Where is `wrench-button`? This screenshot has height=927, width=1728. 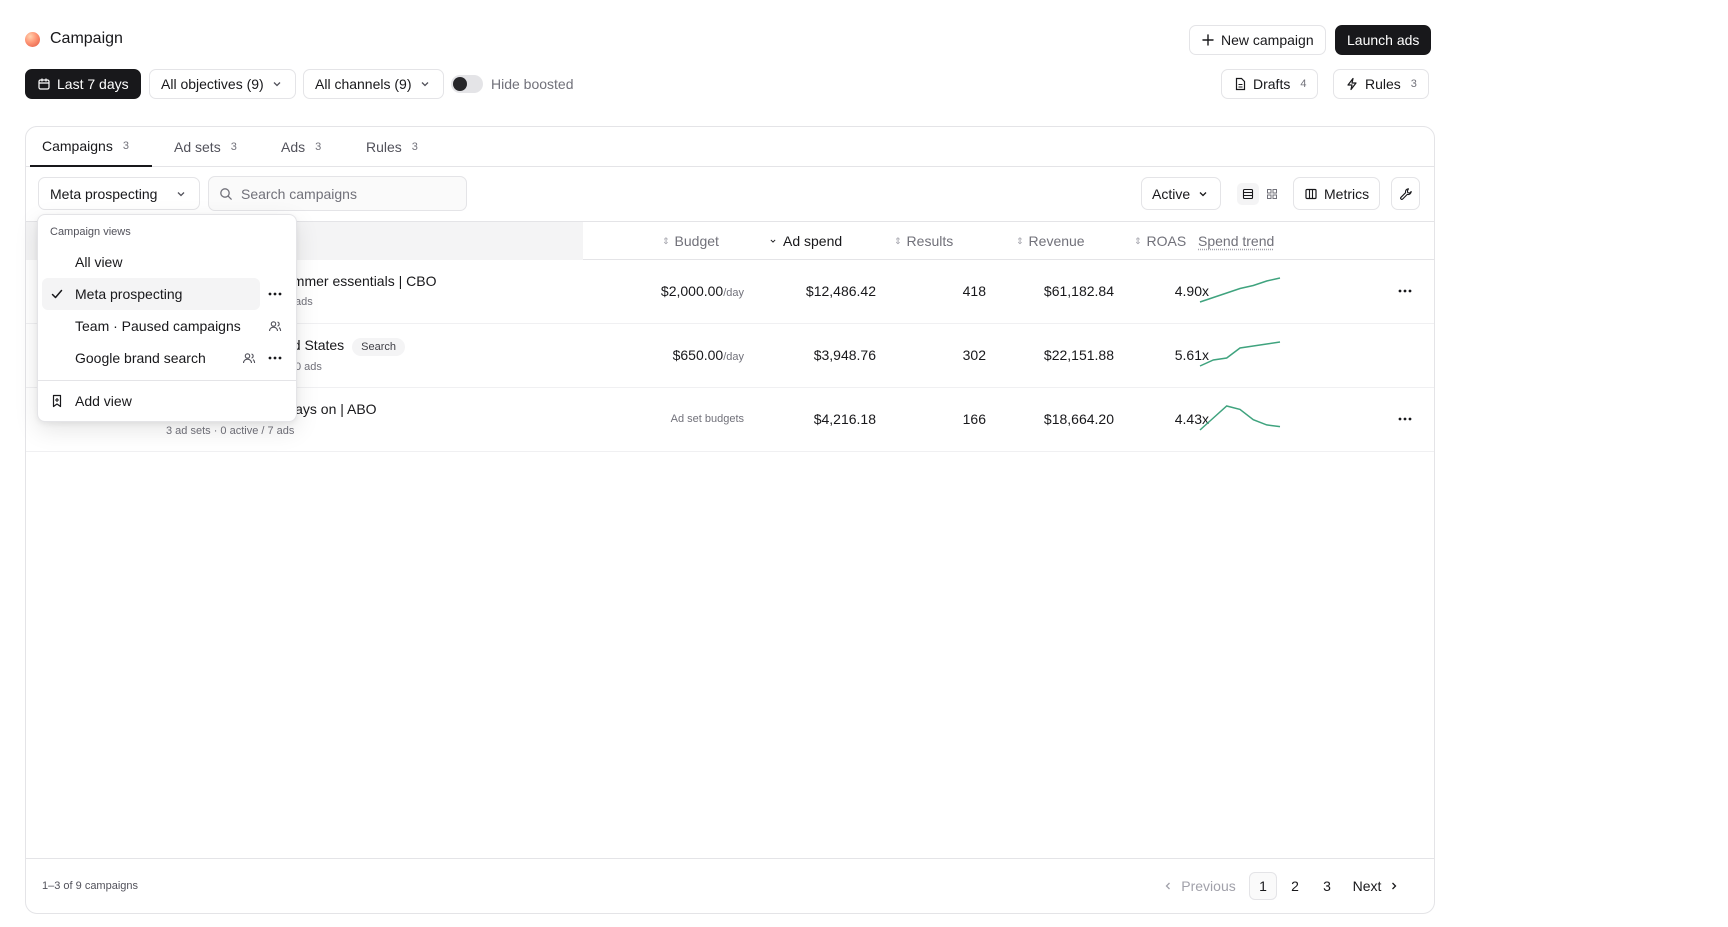 wrench-button is located at coordinates (1405, 193).